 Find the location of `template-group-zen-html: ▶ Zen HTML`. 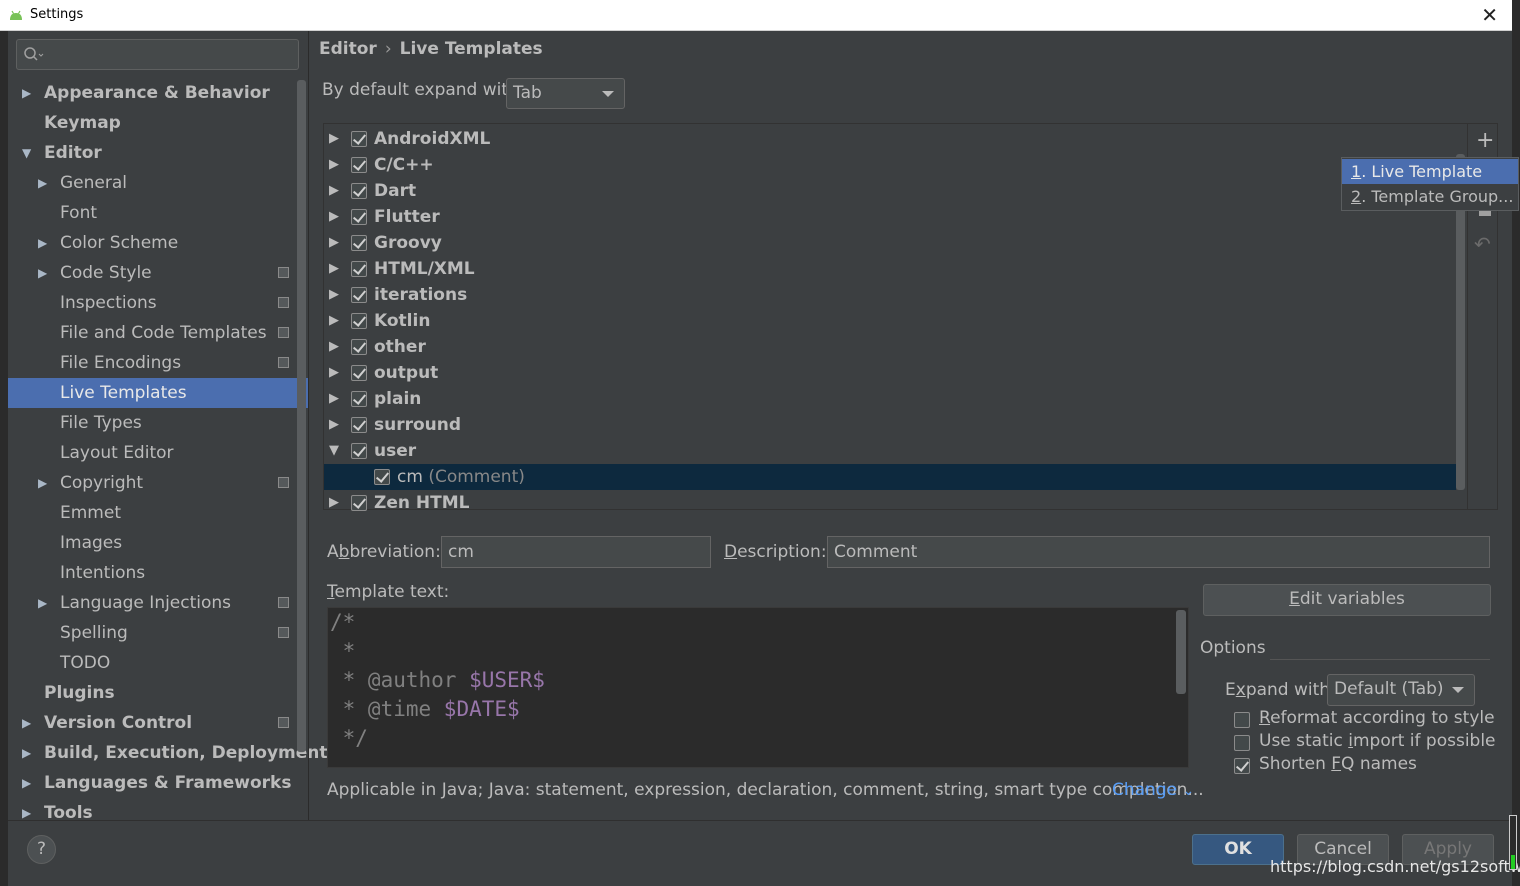

template-group-zen-html: ▶ Zen HTML is located at coordinates (890, 503).